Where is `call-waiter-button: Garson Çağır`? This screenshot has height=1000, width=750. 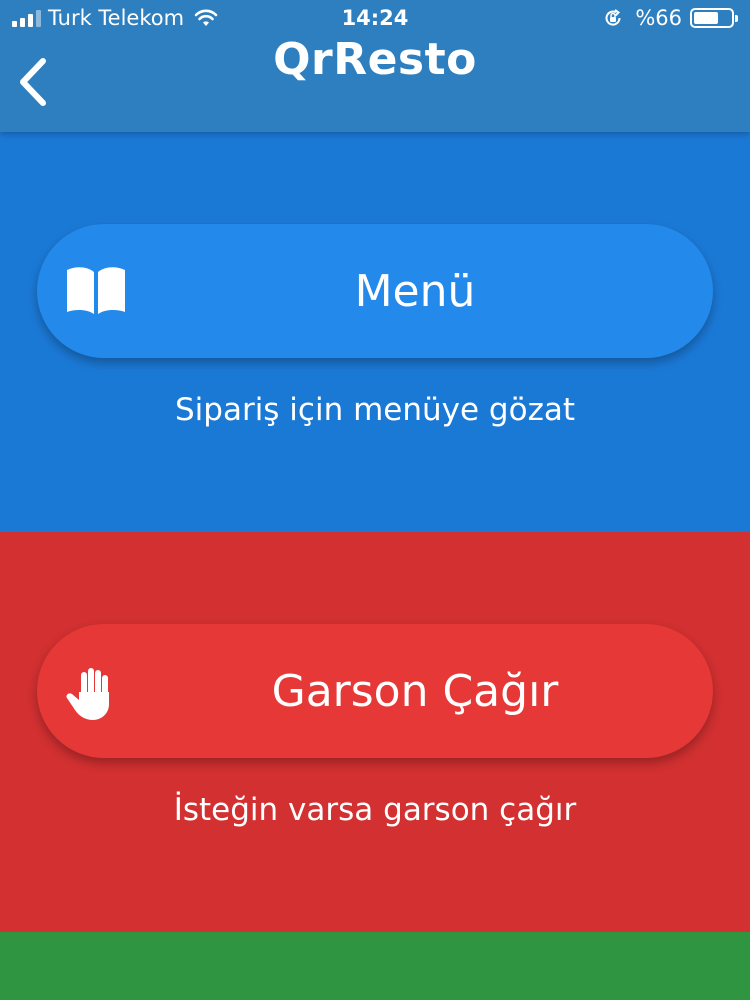
call-waiter-button: Garson Çağır is located at coordinates (375, 691).